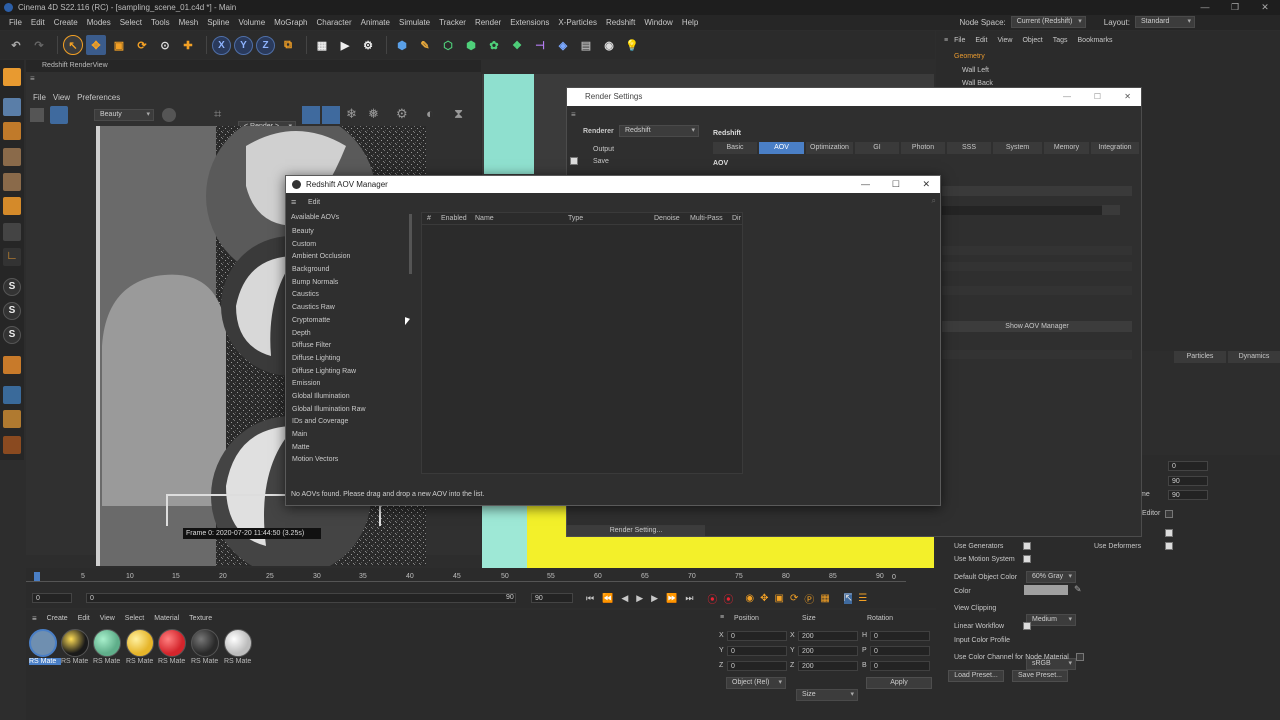 The height and width of the screenshot is (720, 1280). What do you see at coordinates (484, 218) in the screenshot?
I see `aov-col-name: Name` at bounding box center [484, 218].